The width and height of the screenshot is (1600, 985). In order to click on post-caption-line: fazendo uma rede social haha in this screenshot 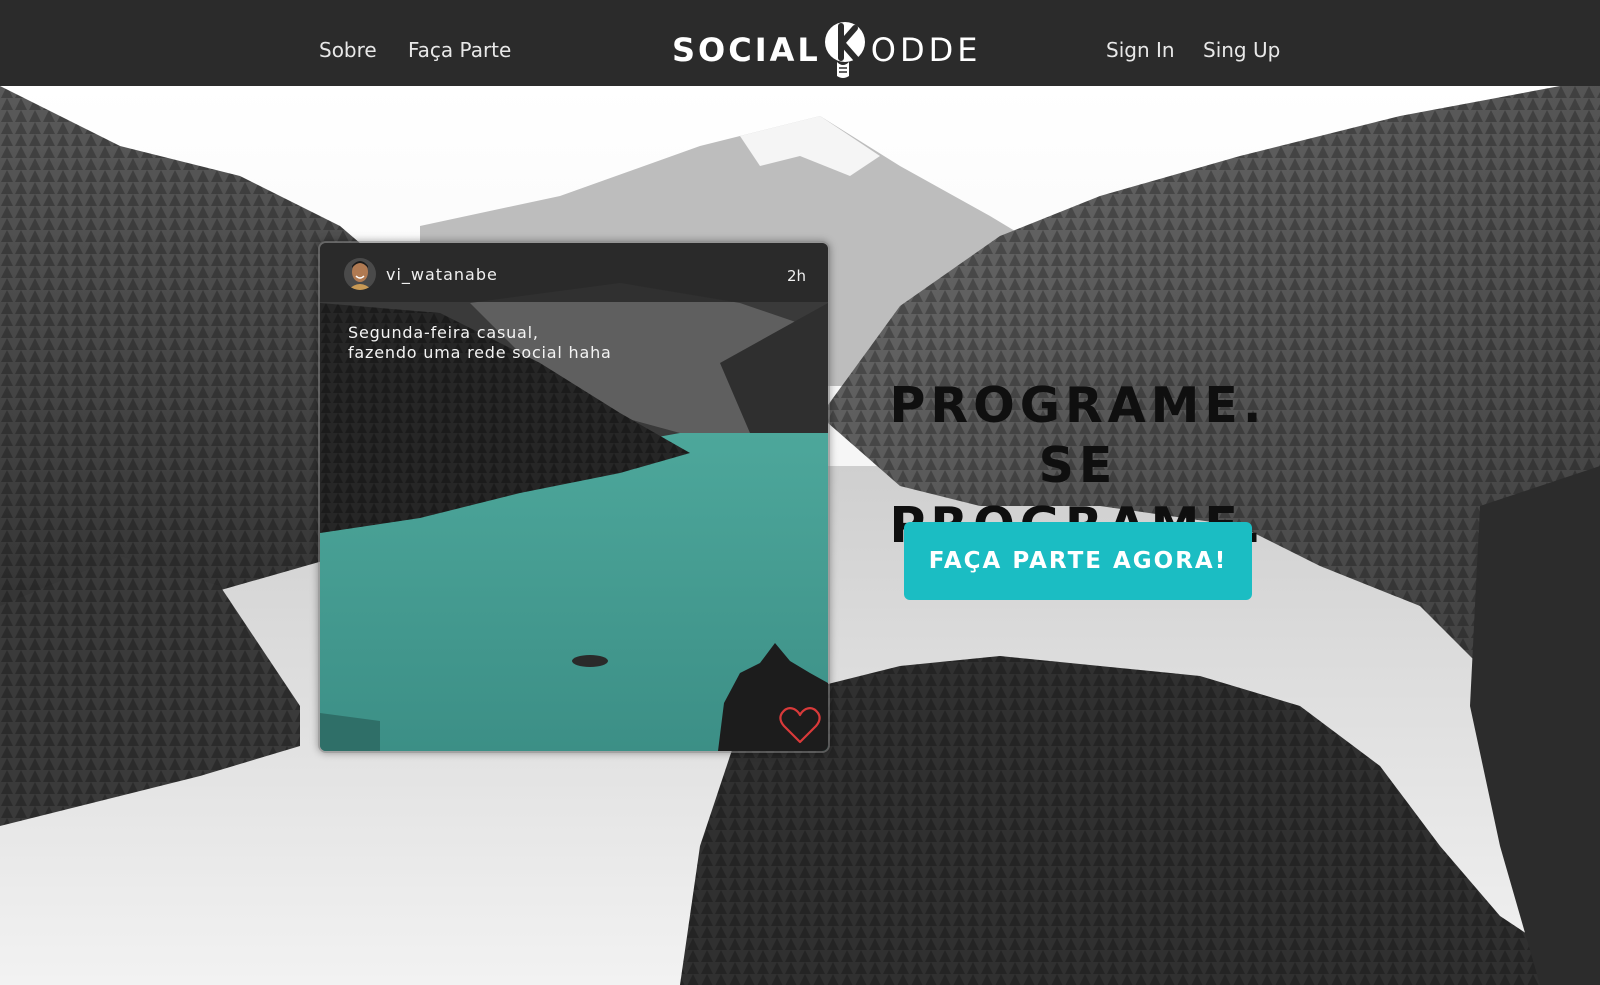, I will do `click(480, 352)`.